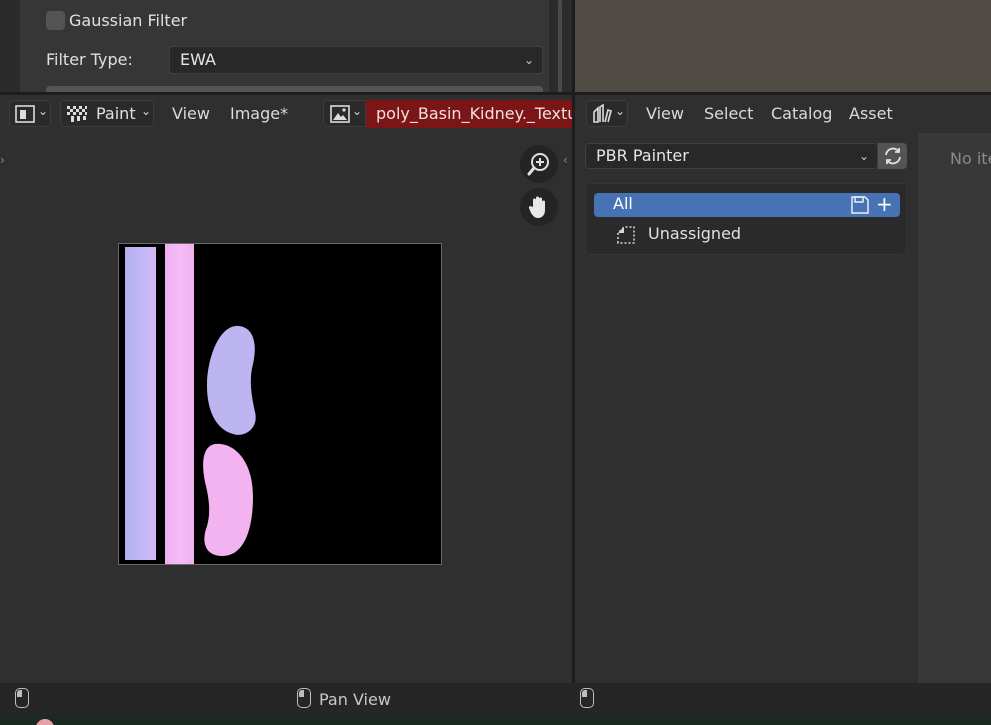  What do you see at coordinates (25, 114) in the screenshot?
I see `image-editor-icon` at bounding box center [25, 114].